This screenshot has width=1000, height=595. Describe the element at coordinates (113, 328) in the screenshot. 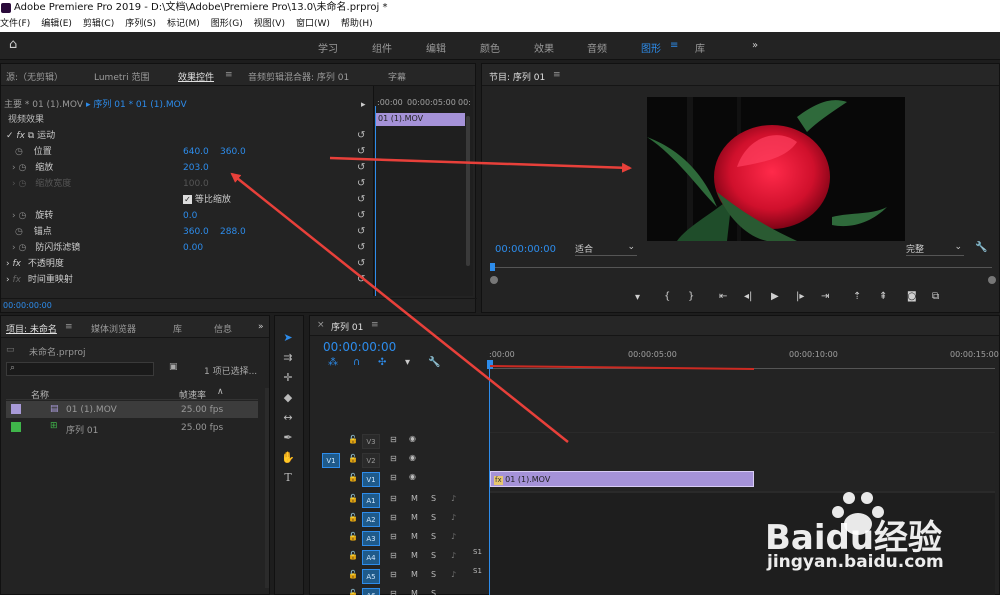

I see `tab-media-browser: 媒体浏览器` at that location.